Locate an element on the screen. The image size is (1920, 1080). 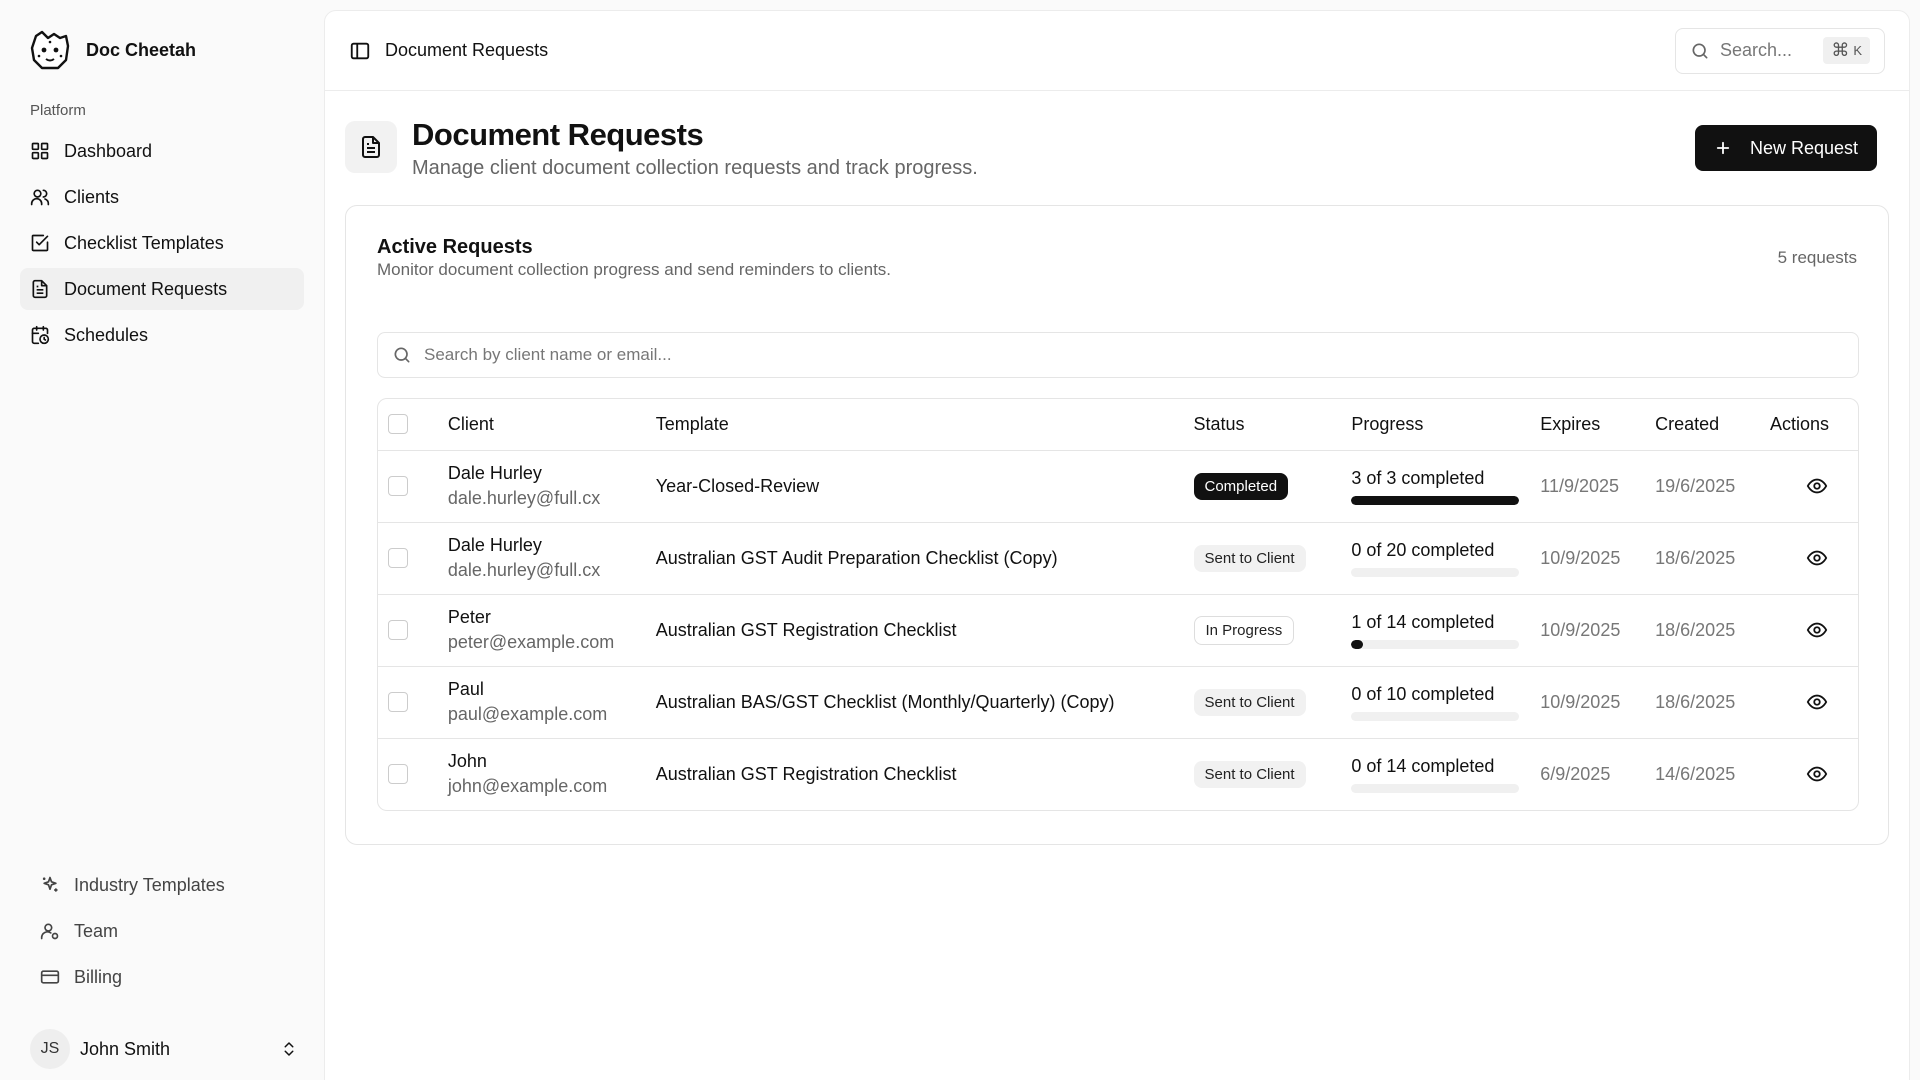
client-name: Peter is located at coordinates (469, 617).